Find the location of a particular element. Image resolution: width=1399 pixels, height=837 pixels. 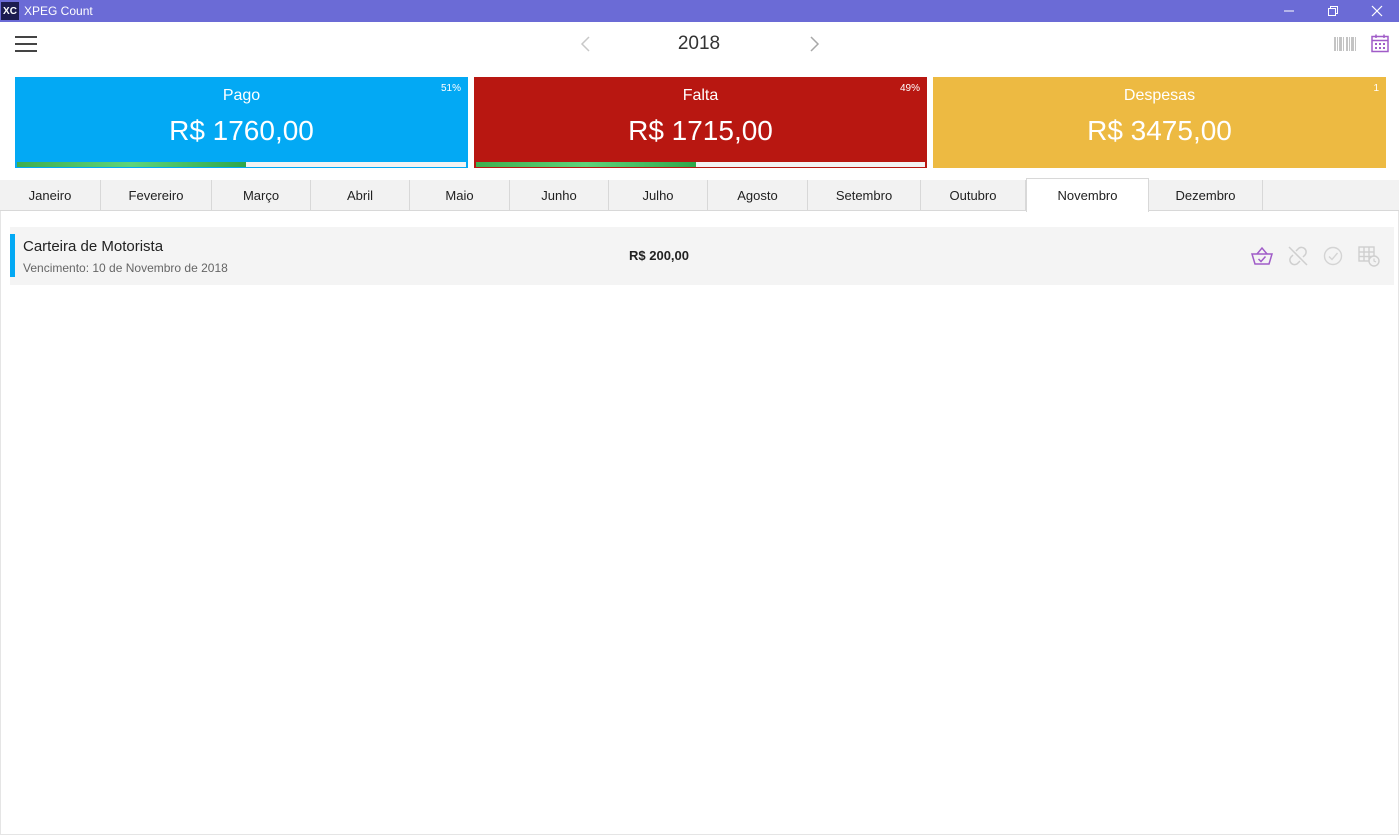

card-despesas: Despesas R$ 3475,00 1 is located at coordinates (1159, 122).